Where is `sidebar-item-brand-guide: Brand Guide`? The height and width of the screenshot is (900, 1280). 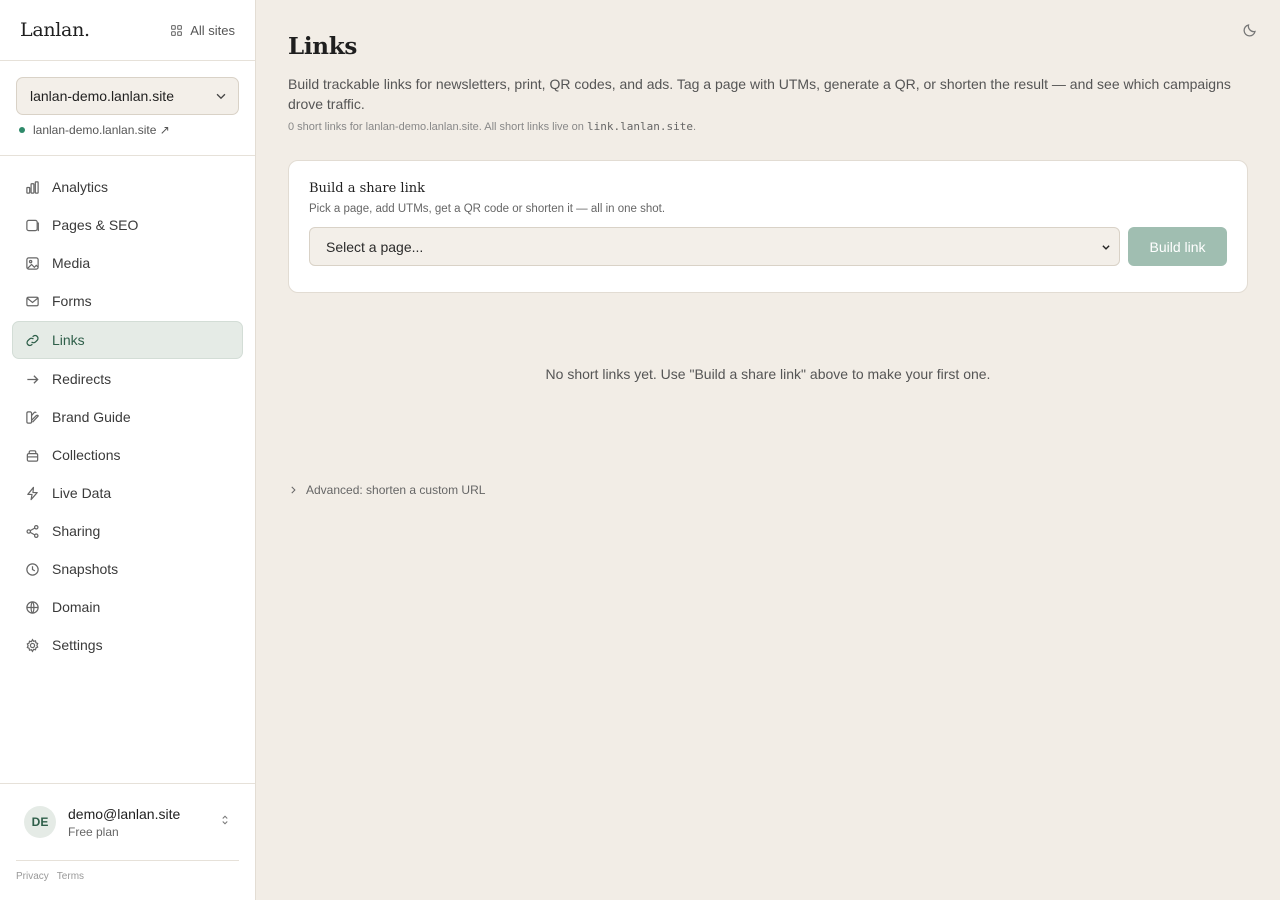 sidebar-item-brand-guide: Brand Guide is located at coordinates (127, 417).